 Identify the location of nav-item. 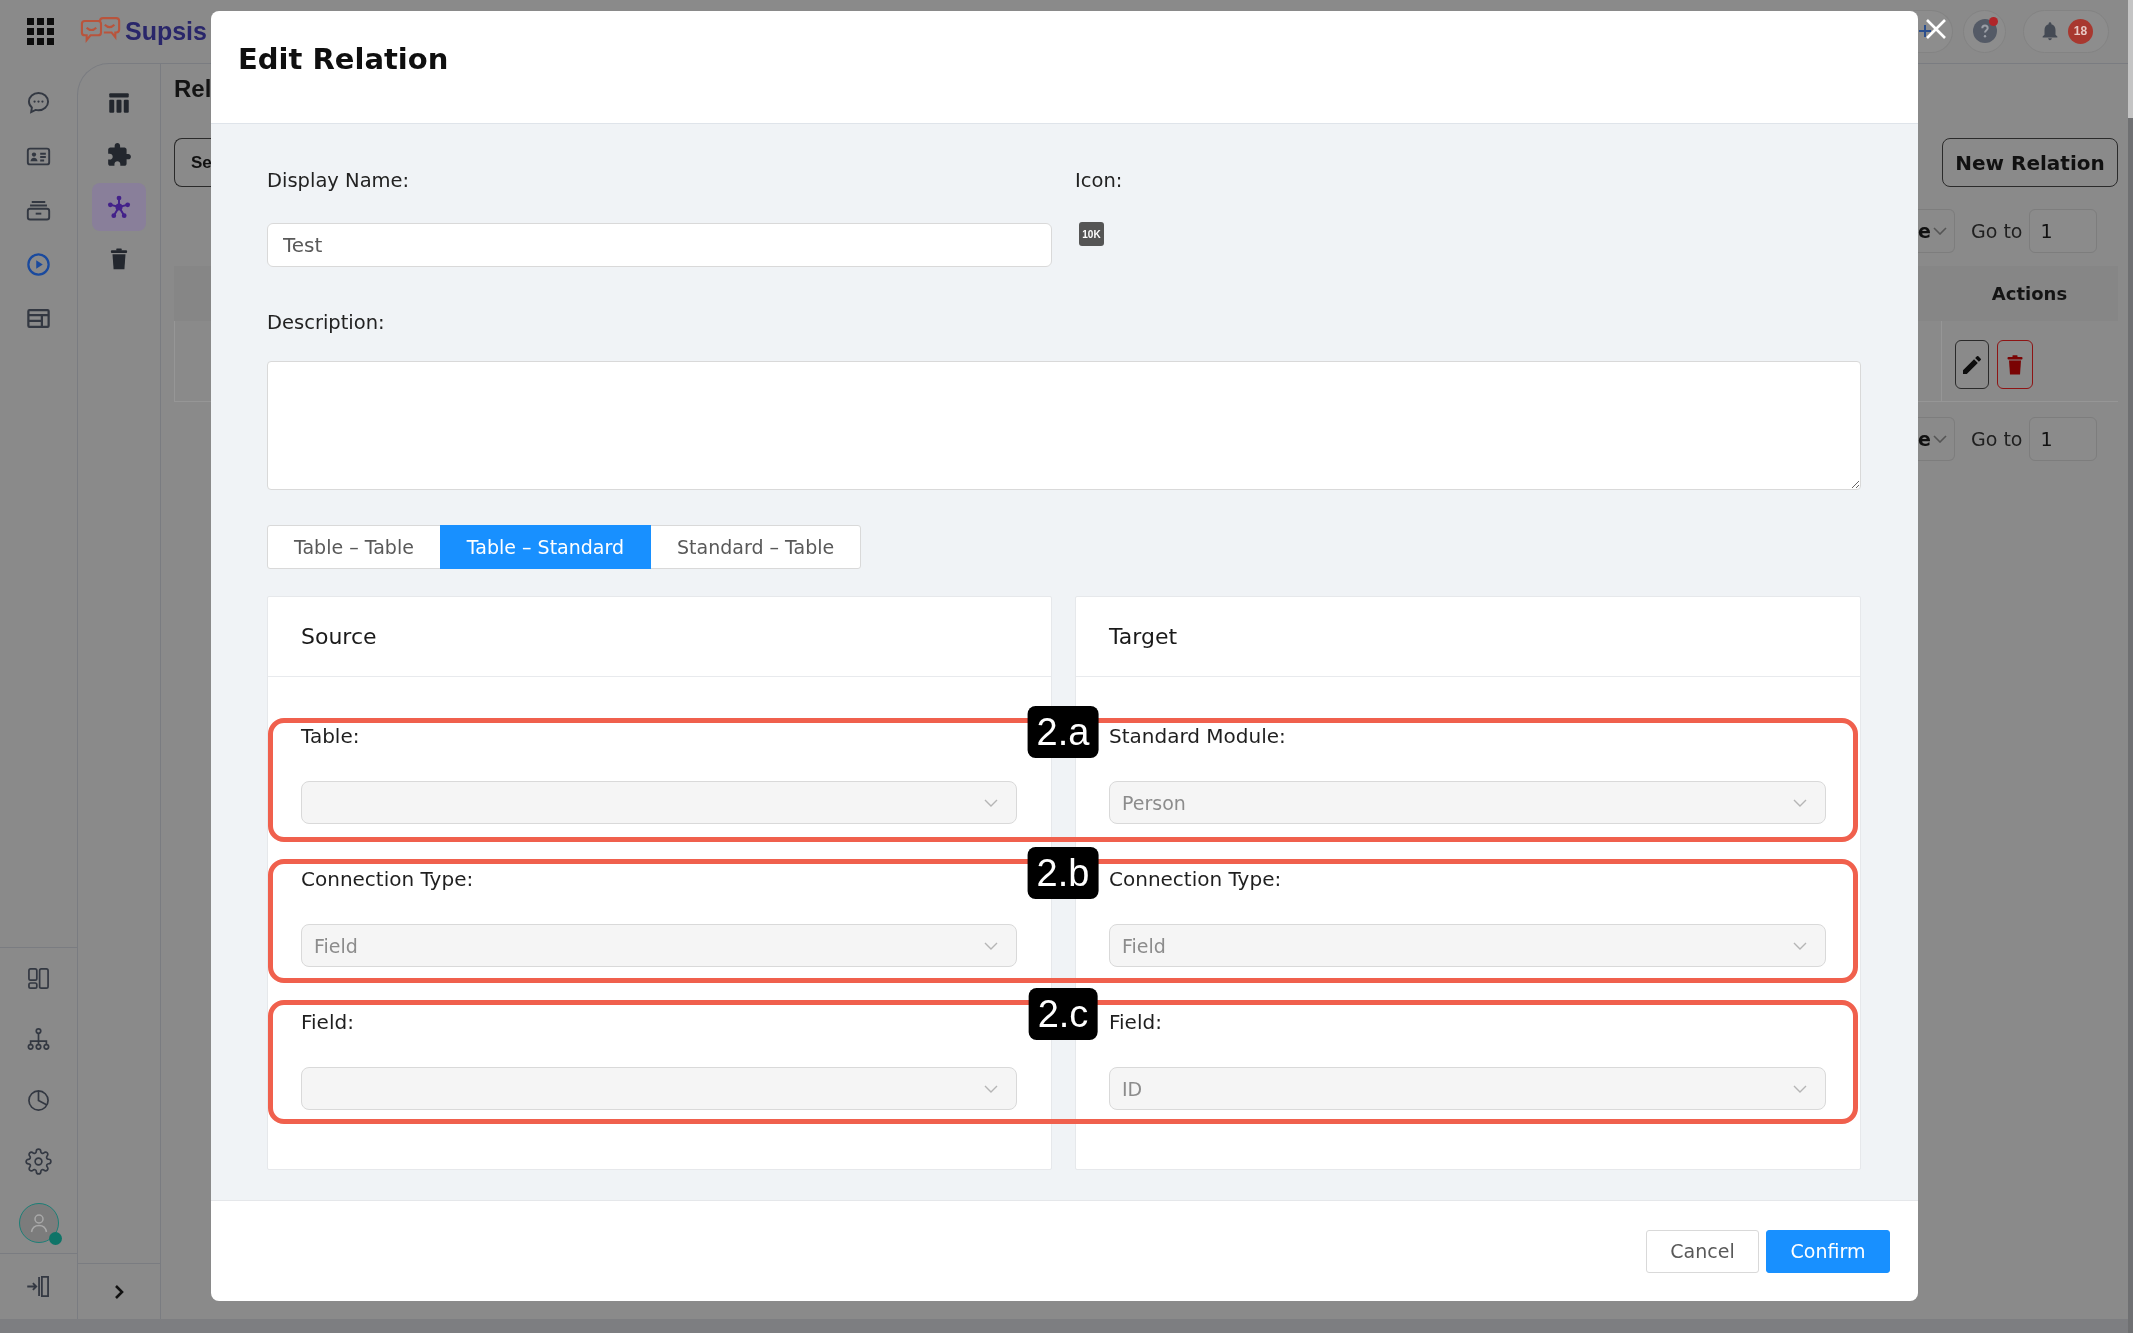
(119, 207).